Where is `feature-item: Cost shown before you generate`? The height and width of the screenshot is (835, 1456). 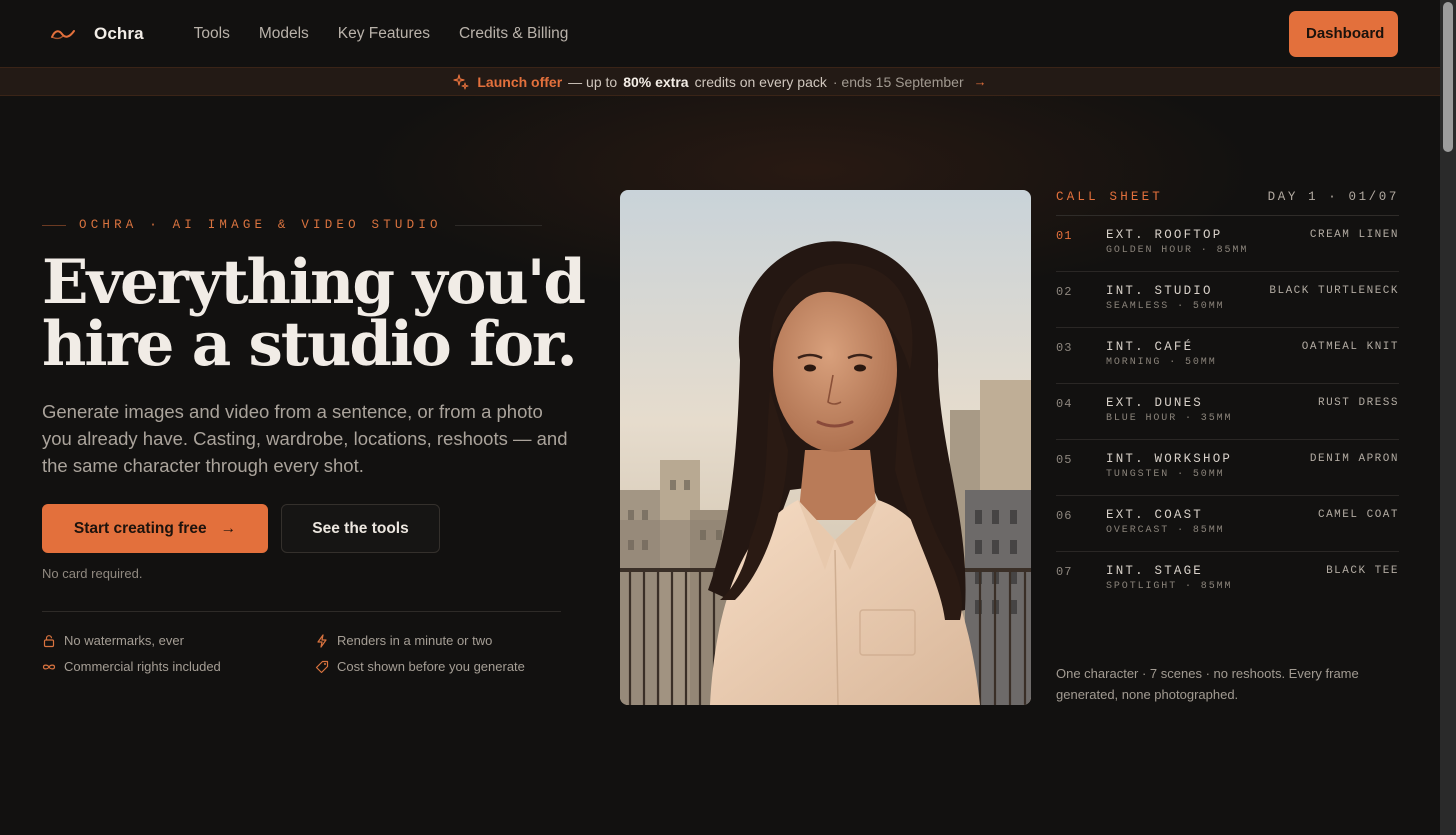 feature-item: Cost shown before you generate is located at coordinates (443, 666).